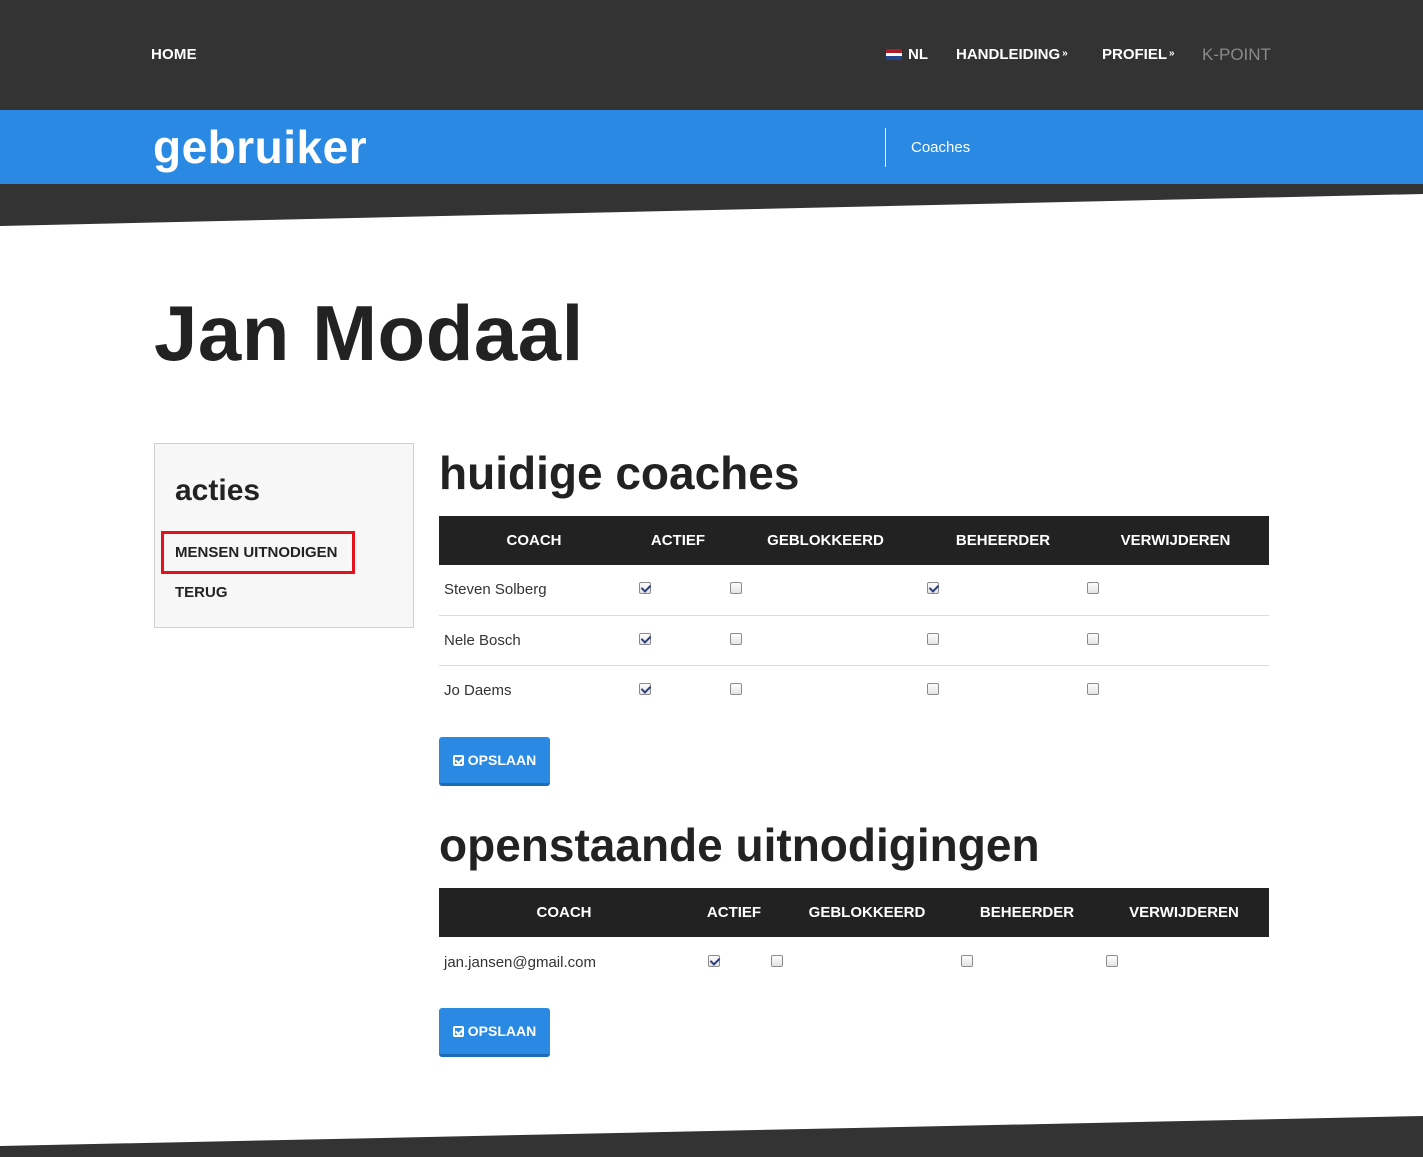 This screenshot has height=1157, width=1423. What do you see at coordinates (885, 147) in the screenshot?
I see `breadcrumb-divider` at bounding box center [885, 147].